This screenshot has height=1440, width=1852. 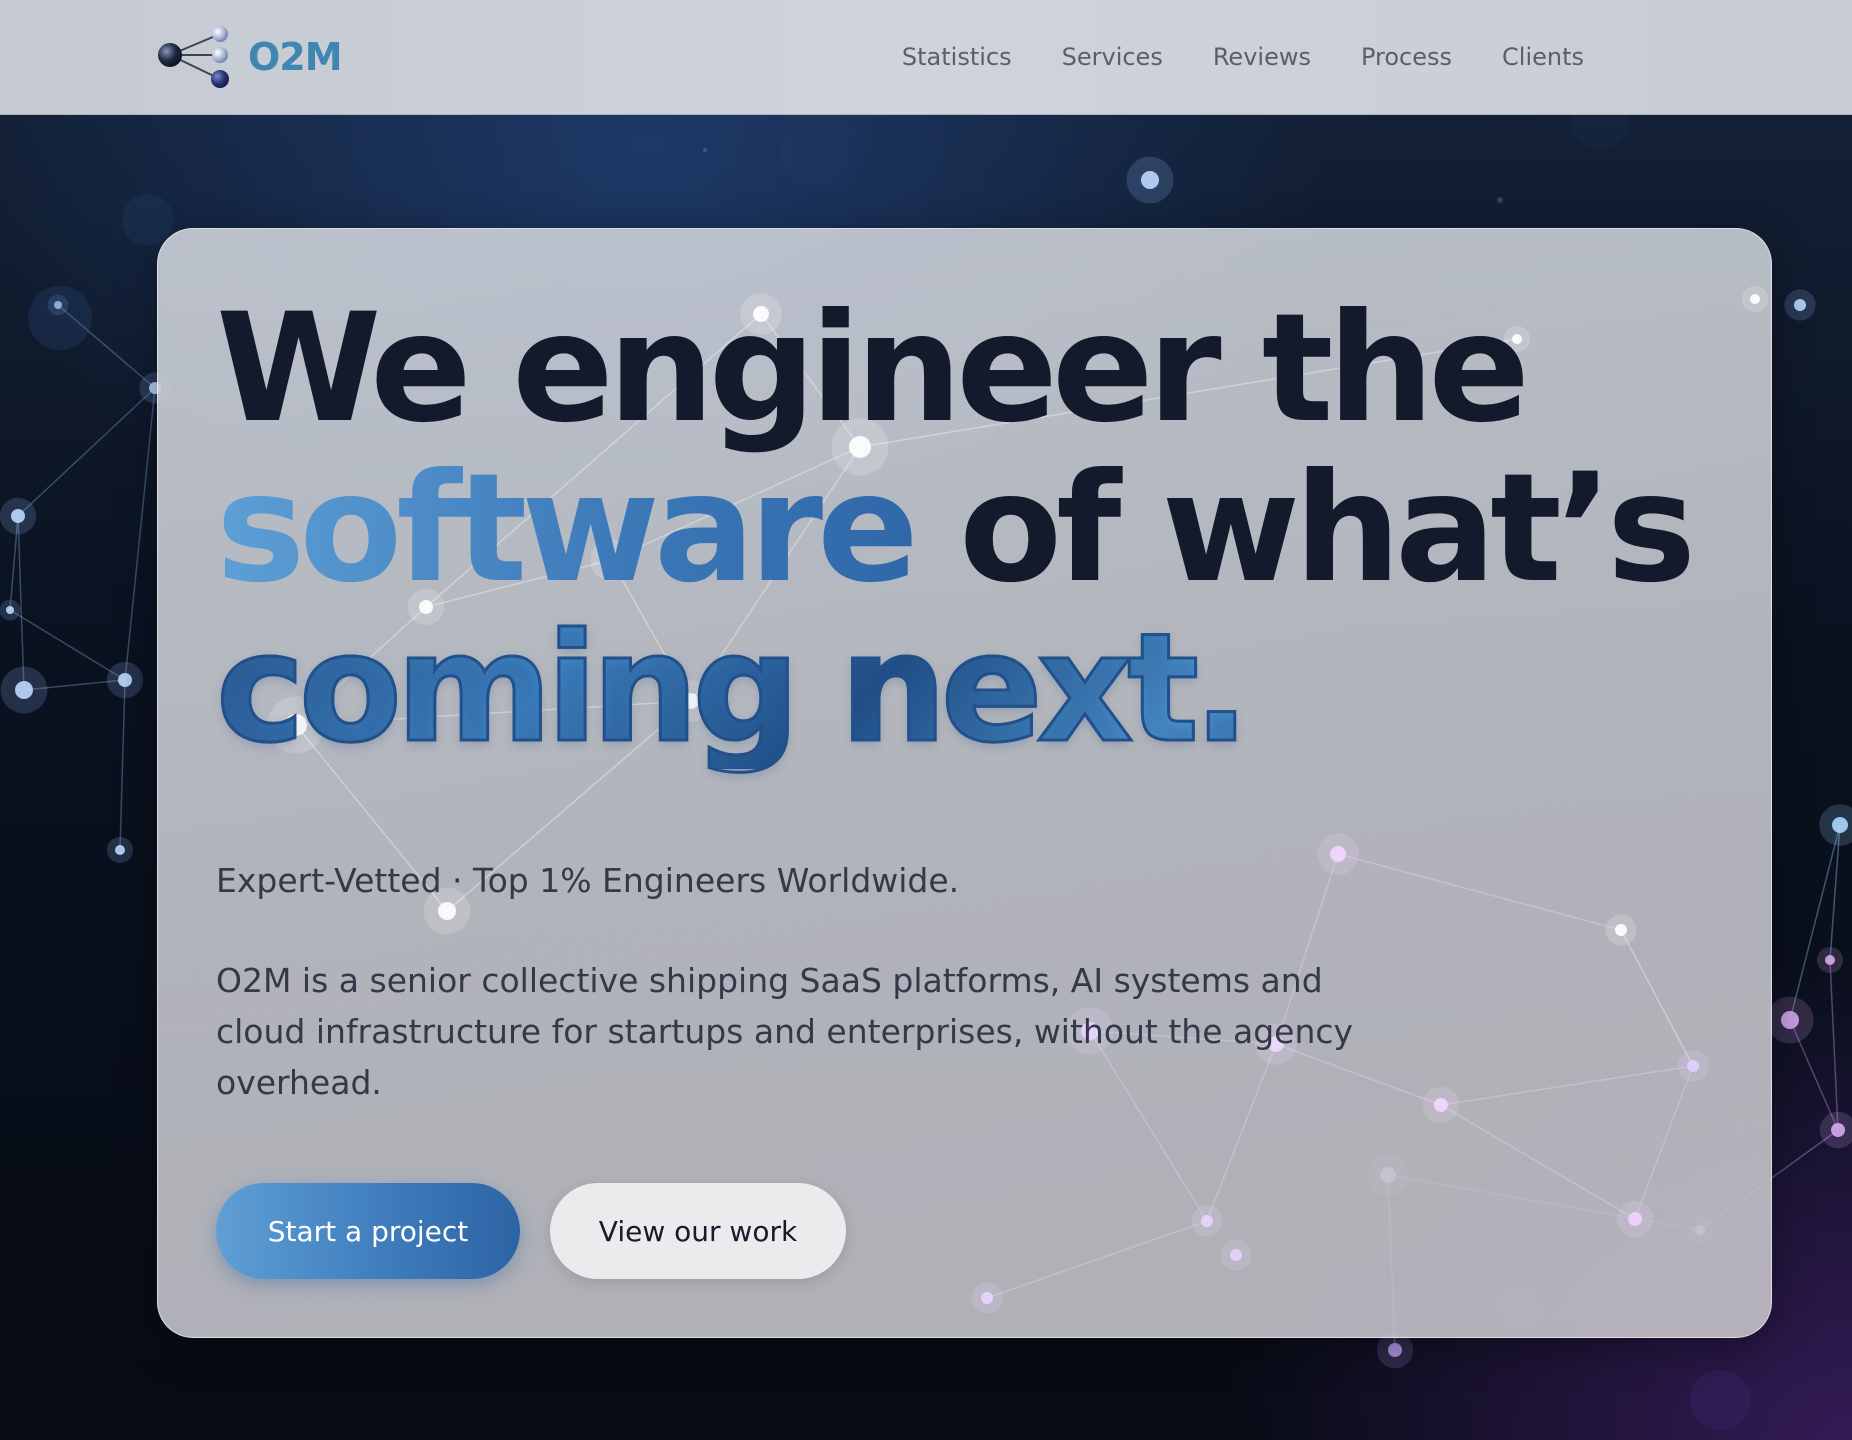 What do you see at coordinates (295, 57) in the screenshot?
I see `brand-name: O2M` at bounding box center [295, 57].